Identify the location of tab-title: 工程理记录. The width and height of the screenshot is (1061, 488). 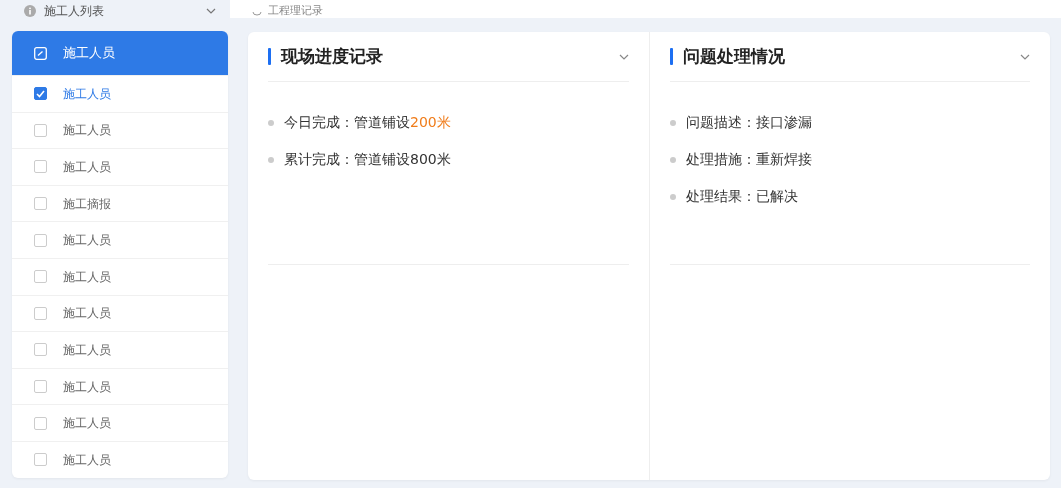
(295, 10).